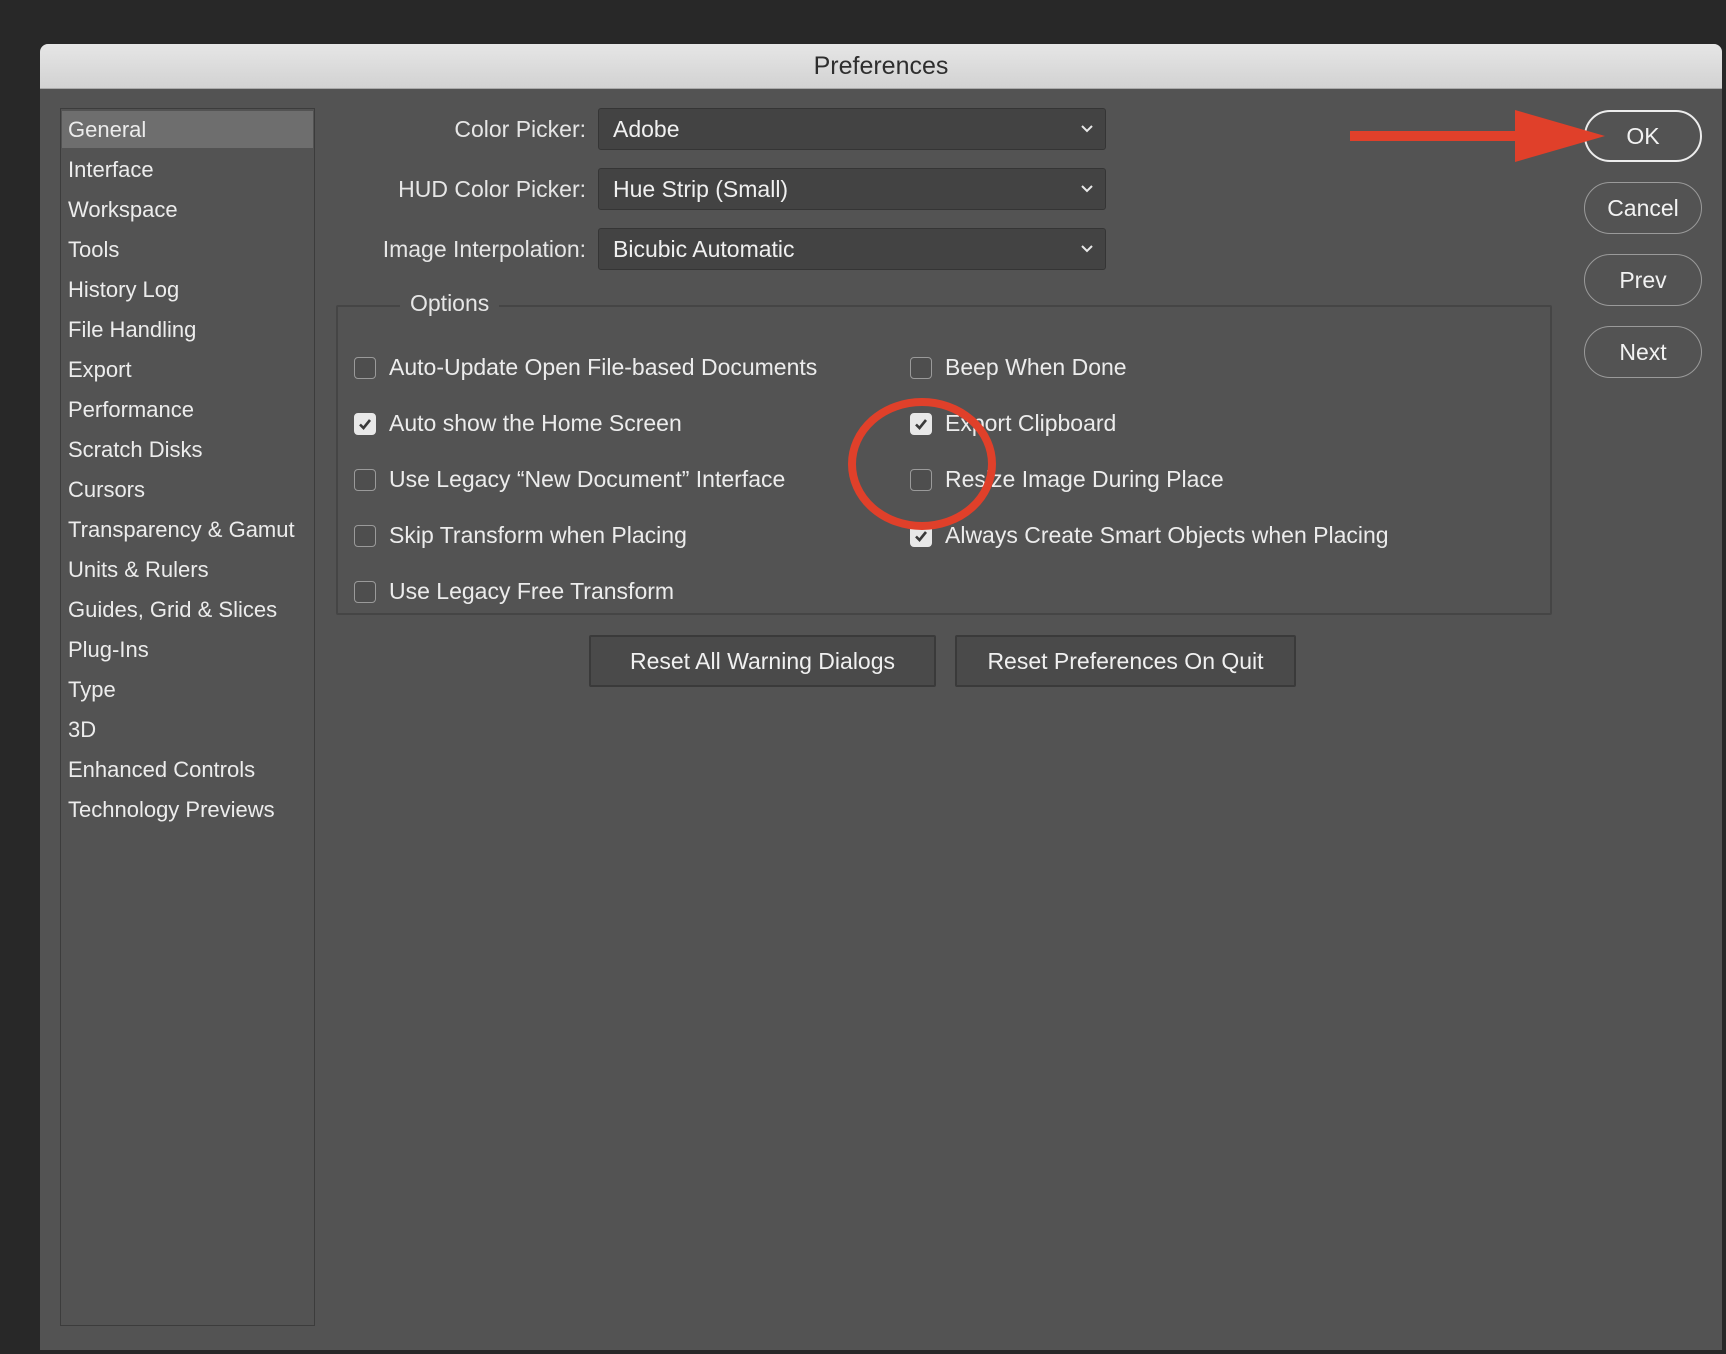 The height and width of the screenshot is (1354, 1726). What do you see at coordinates (187, 169) in the screenshot?
I see `sidebar-item-interface: Interface` at bounding box center [187, 169].